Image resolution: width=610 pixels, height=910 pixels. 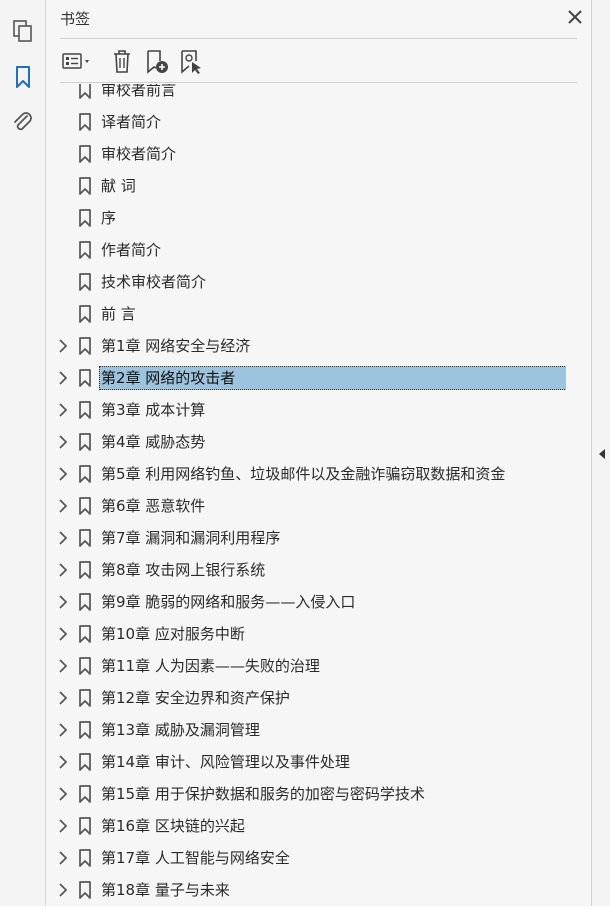 What do you see at coordinates (318, 38) in the screenshot?
I see `divider` at bounding box center [318, 38].